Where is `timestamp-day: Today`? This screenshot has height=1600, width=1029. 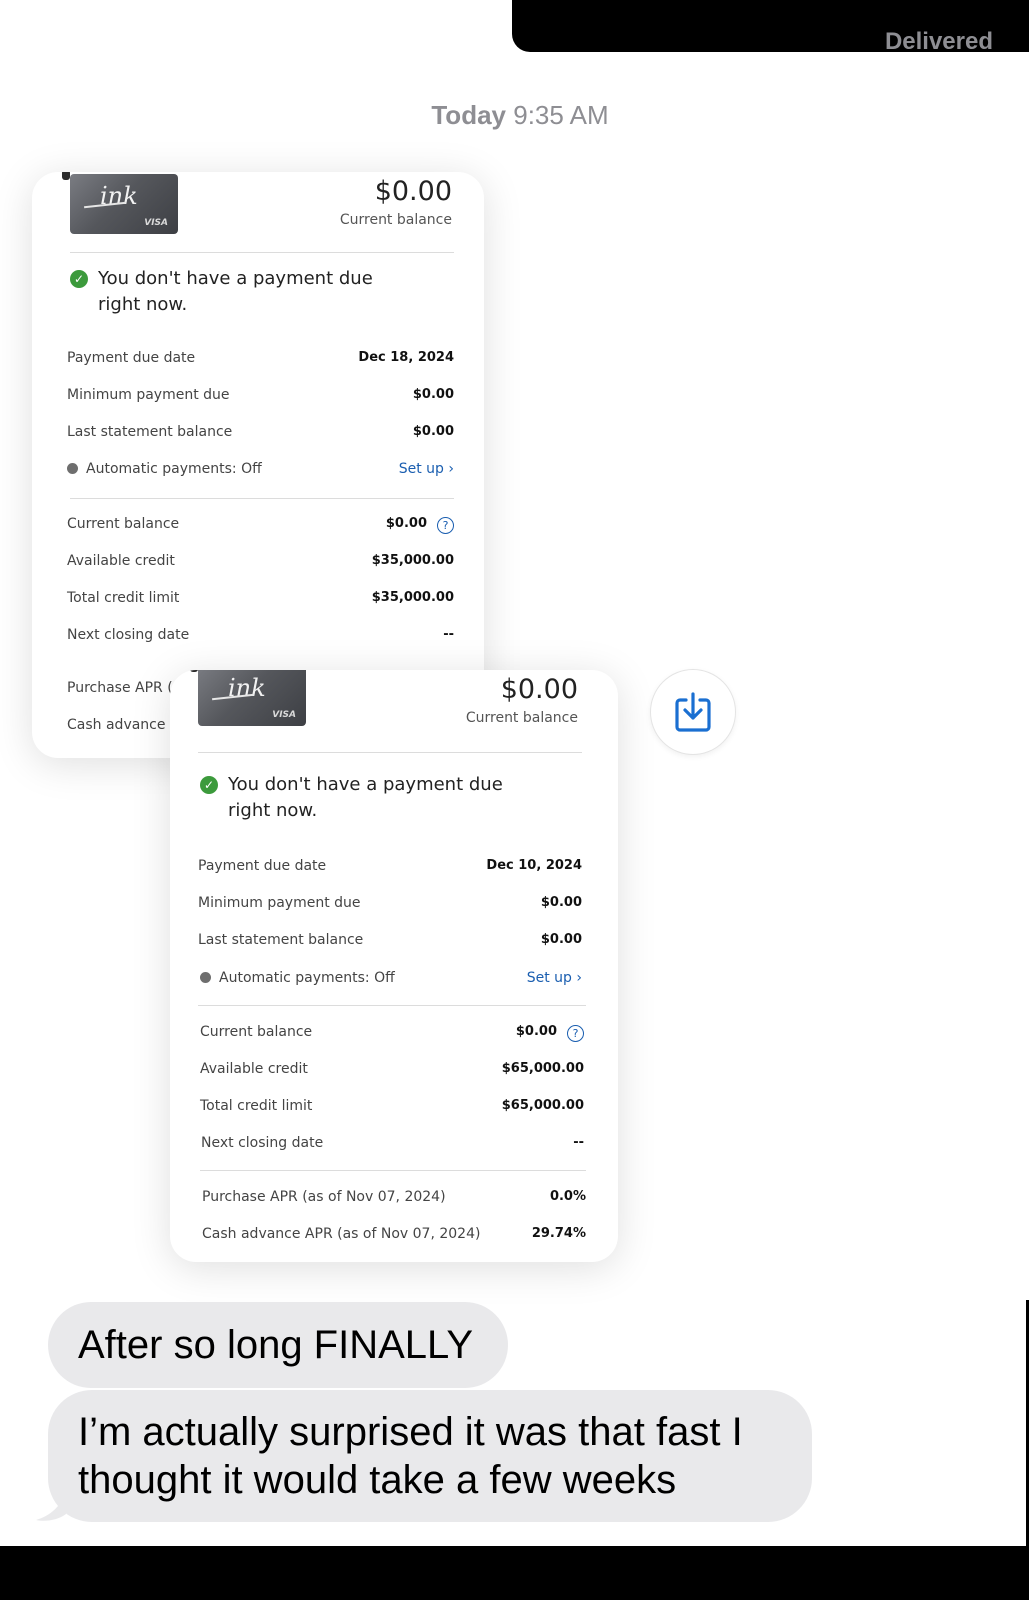 timestamp-day: Today is located at coordinates (468, 115).